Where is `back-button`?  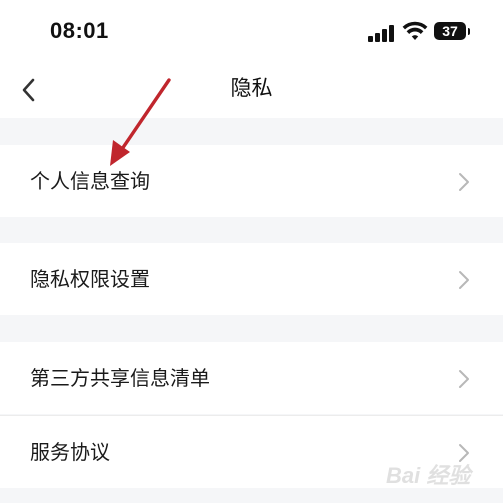 back-button is located at coordinates (28, 90).